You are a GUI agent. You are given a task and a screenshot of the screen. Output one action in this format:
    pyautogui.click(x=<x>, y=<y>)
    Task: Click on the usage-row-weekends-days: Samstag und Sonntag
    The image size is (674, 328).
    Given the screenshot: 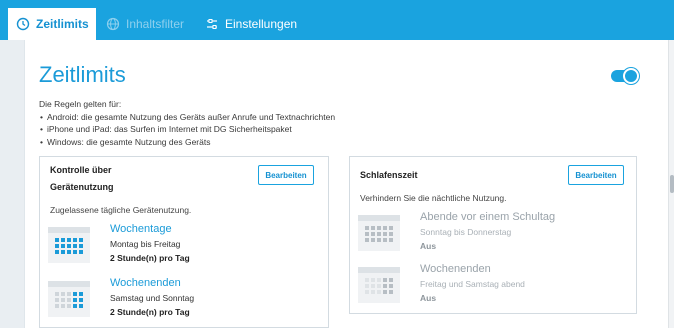 What is the action you would take?
    pyautogui.click(x=152, y=298)
    